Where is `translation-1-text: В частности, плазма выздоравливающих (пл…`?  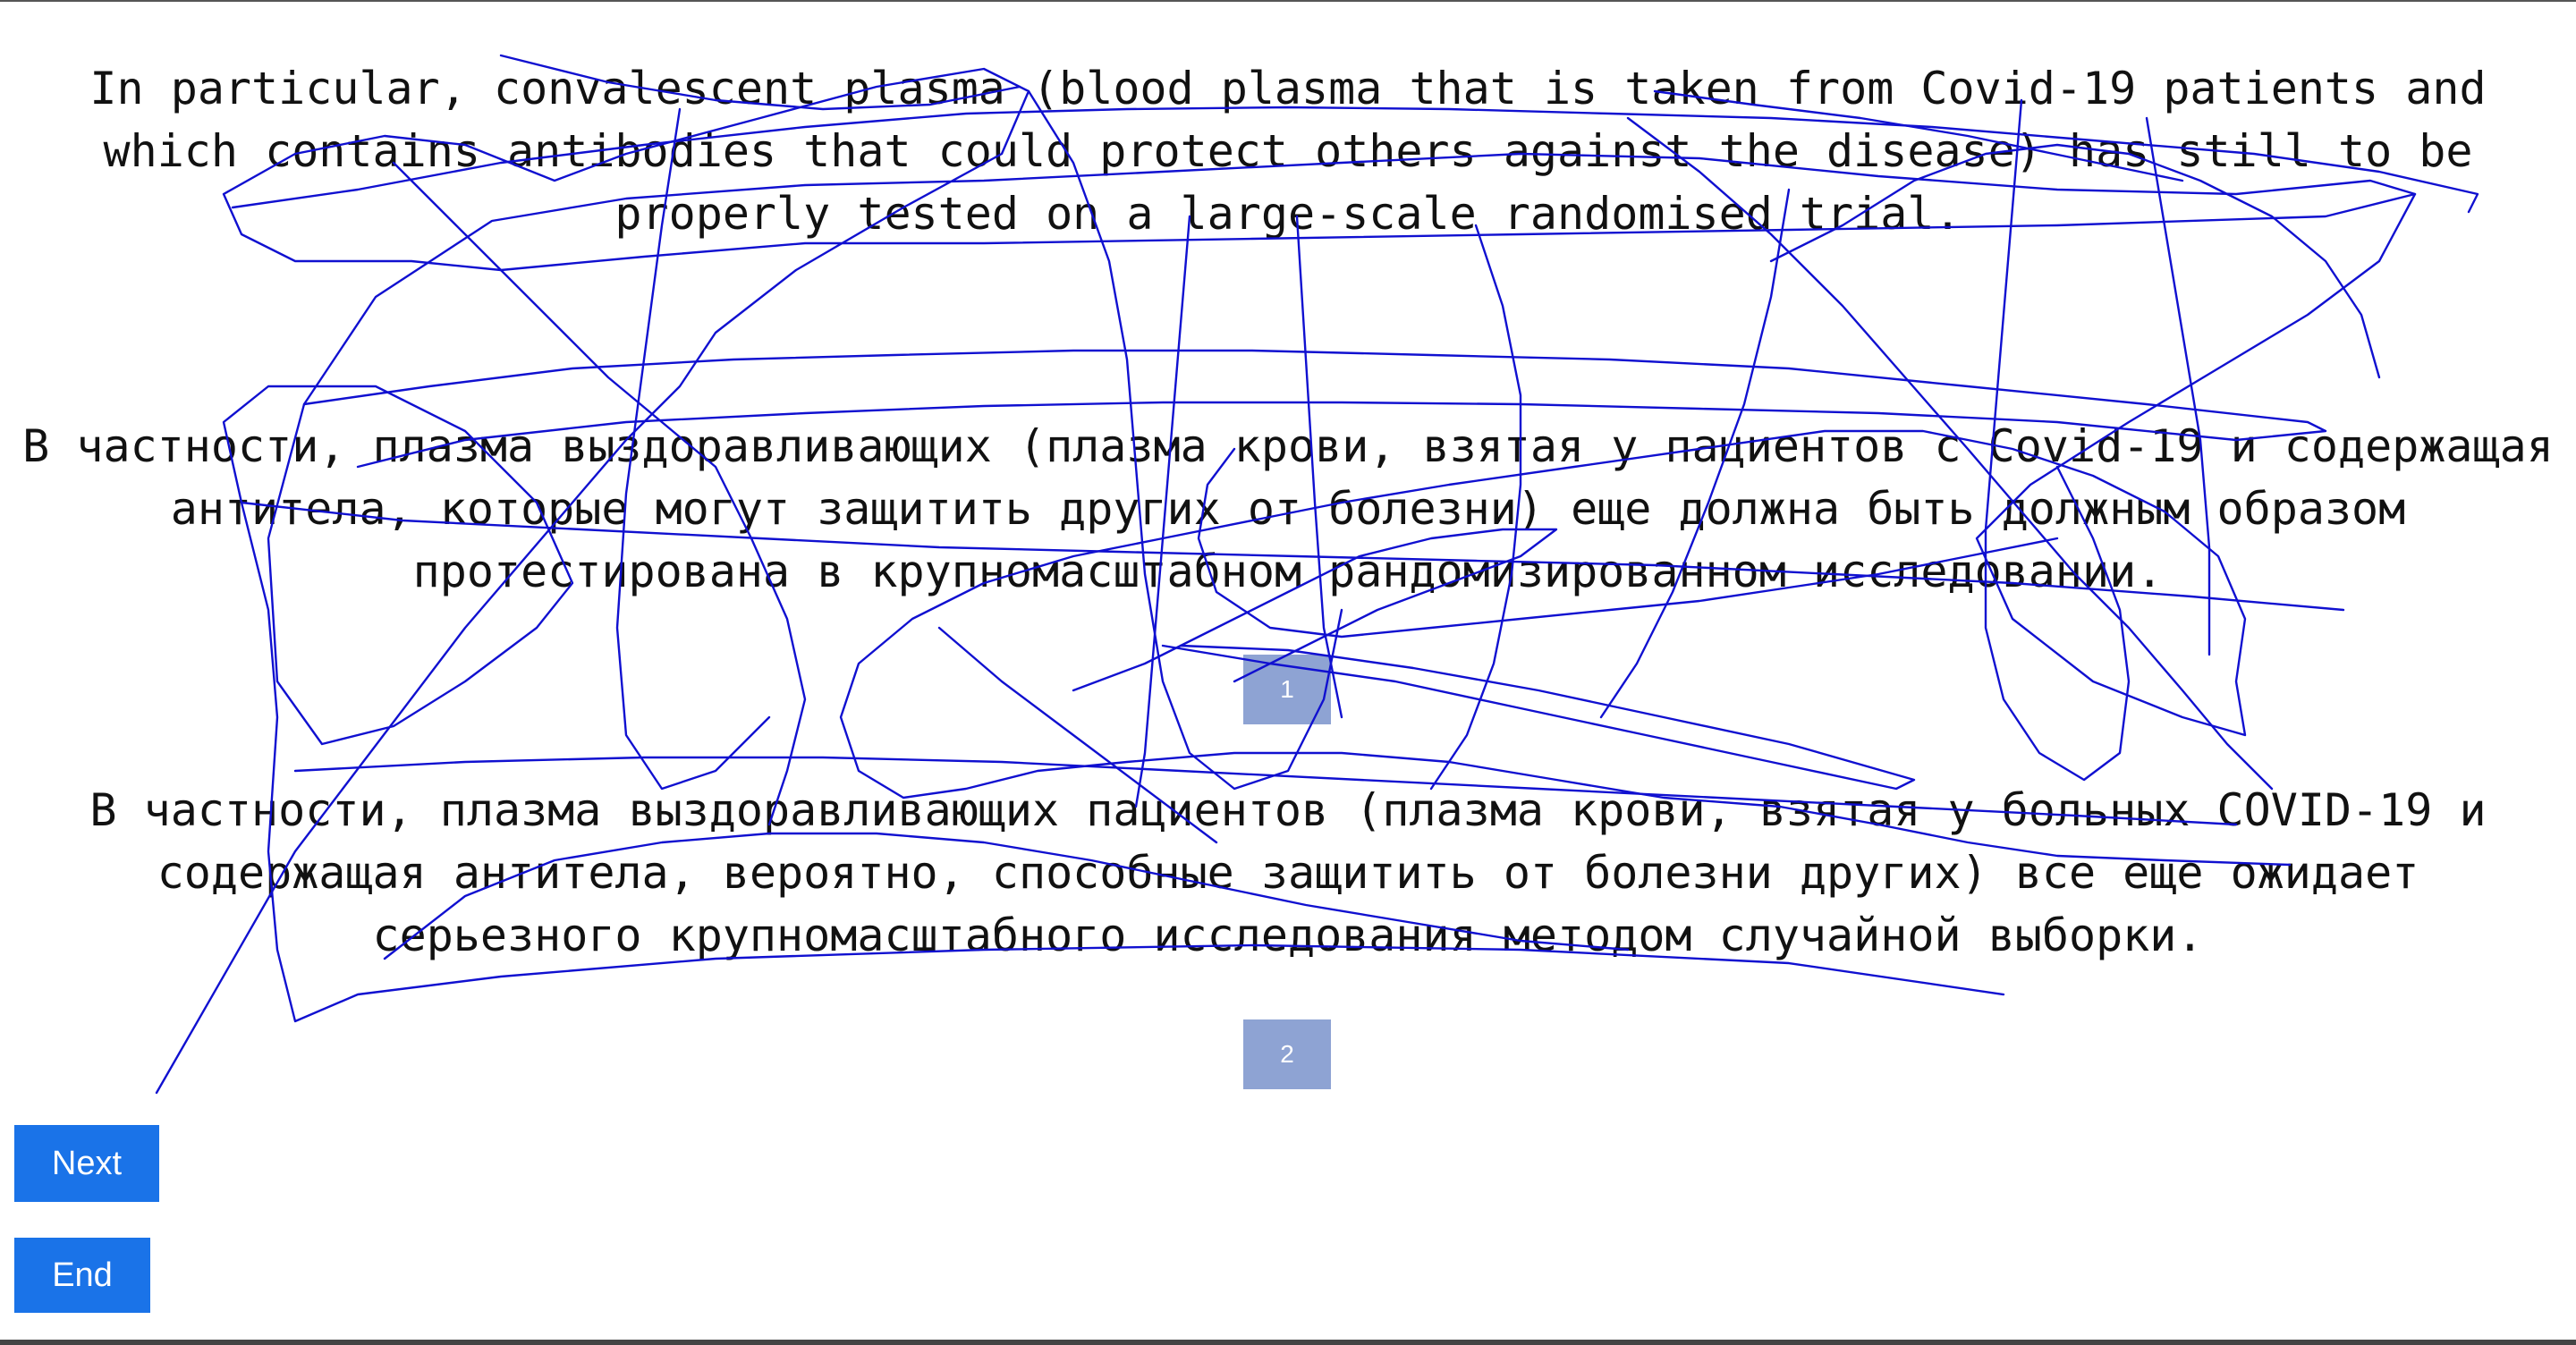
translation-1-text: В частности, плазма выздоравливающих (пл… is located at coordinates (1288, 508).